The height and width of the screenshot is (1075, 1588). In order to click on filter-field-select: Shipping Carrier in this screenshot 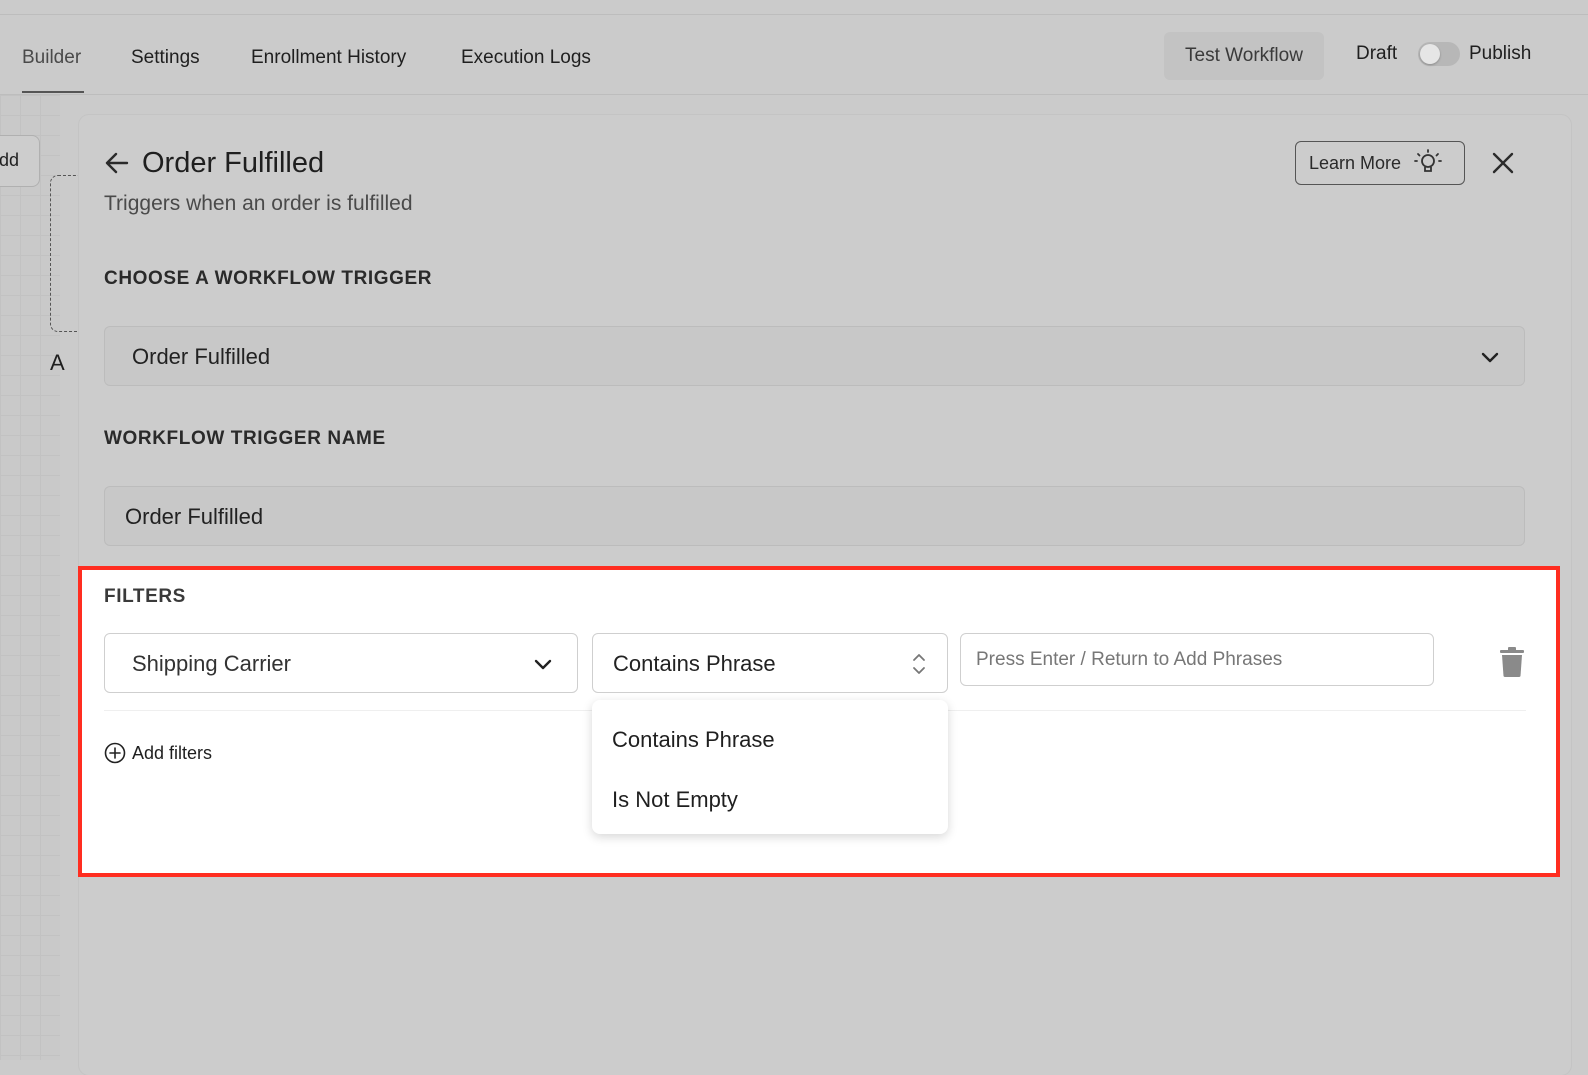, I will do `click(341, 663)`.